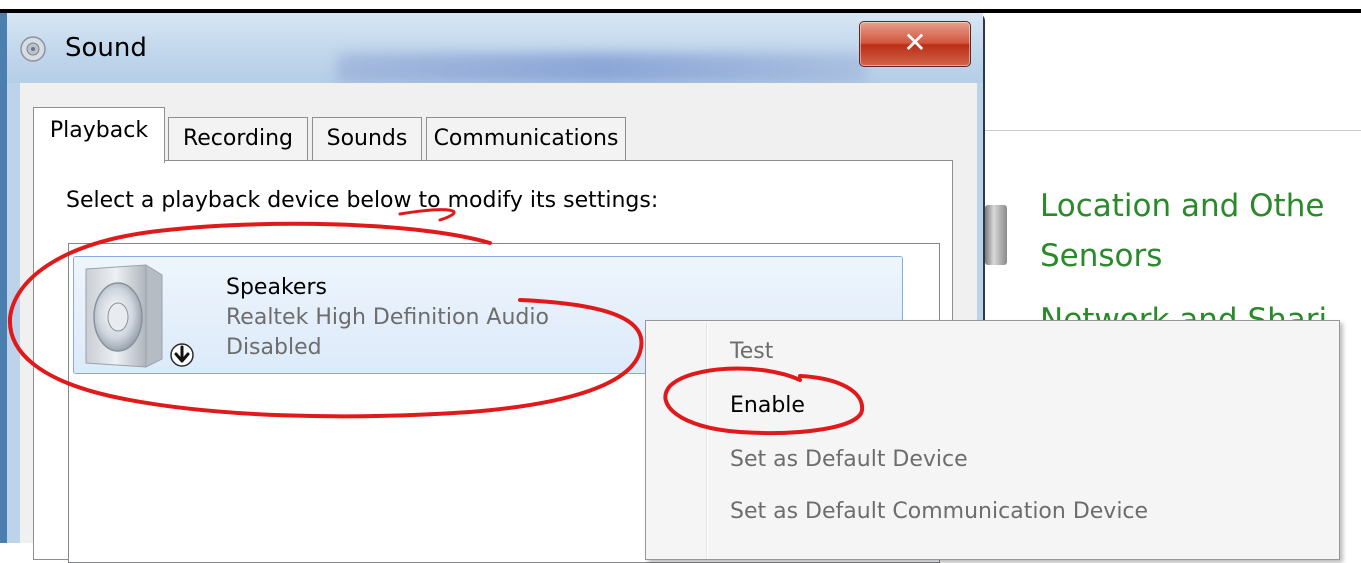  Describe the element at coordinates (526, 139) in the screenshot. I see `tab-communications: Communications` at that location.